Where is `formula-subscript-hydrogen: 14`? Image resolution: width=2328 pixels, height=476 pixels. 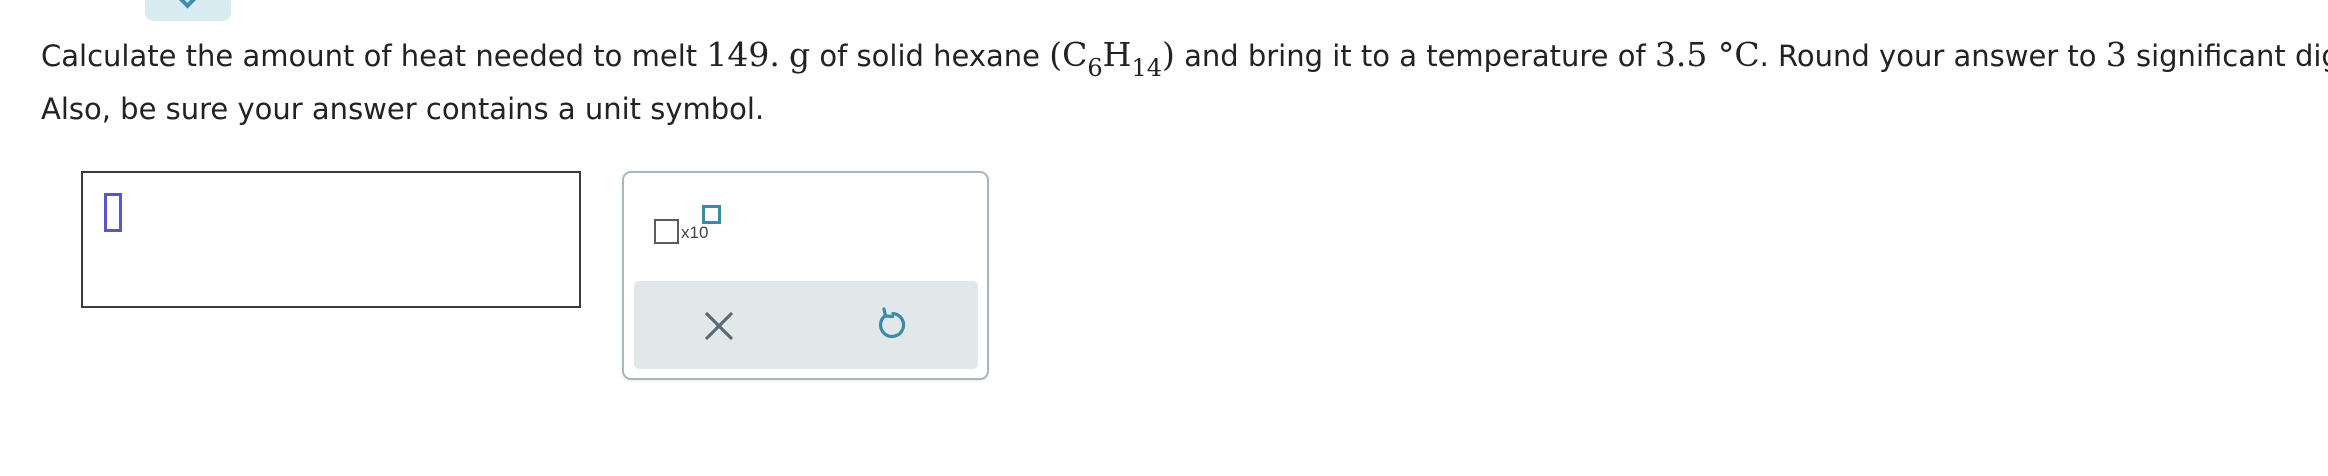 formula-subscript-hydrogen: 14 is located at coordinates (1146, 68).